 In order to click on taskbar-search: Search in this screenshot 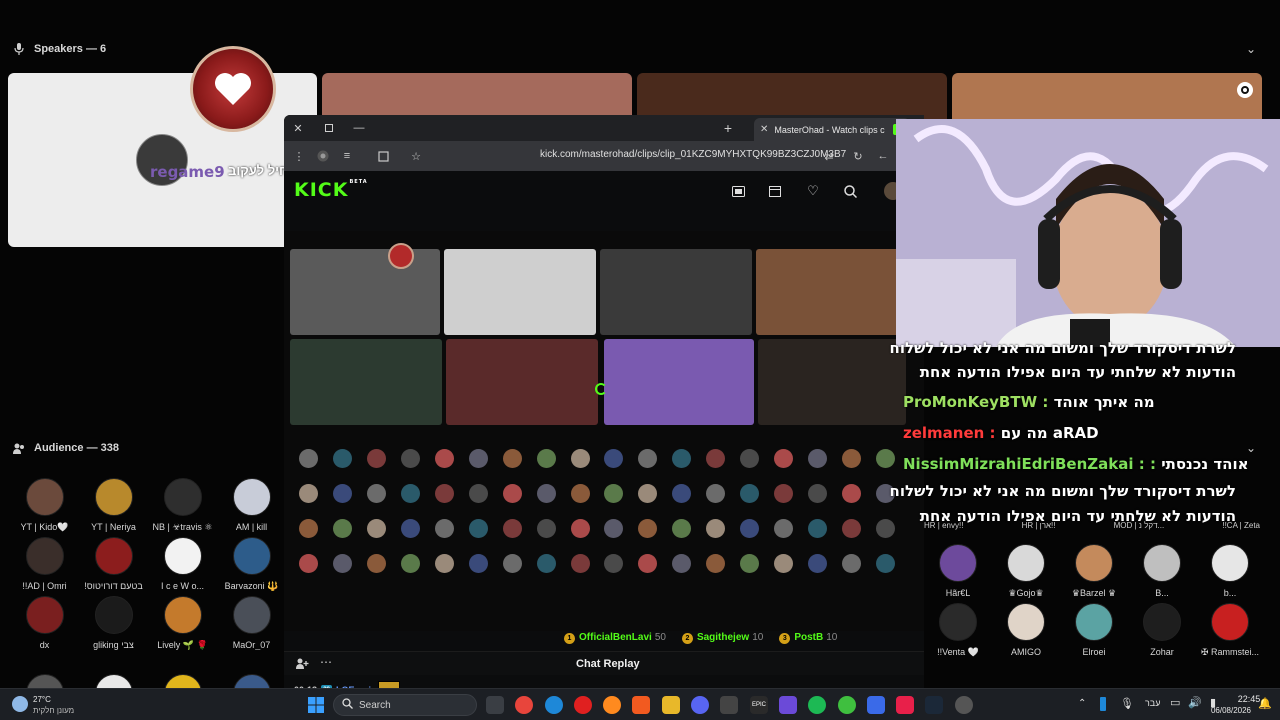, I will do `click(405, 705)`.